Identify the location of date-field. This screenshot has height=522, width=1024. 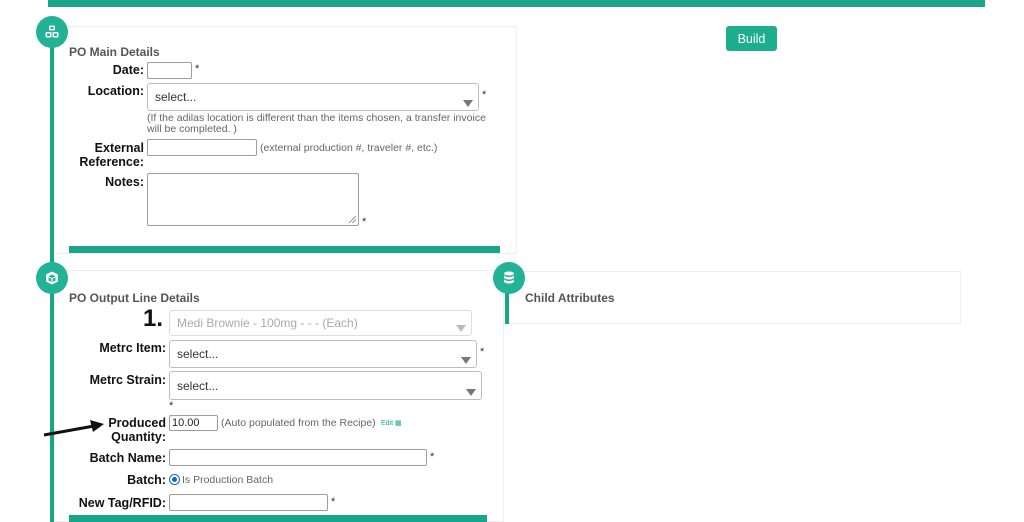
(169, 70).